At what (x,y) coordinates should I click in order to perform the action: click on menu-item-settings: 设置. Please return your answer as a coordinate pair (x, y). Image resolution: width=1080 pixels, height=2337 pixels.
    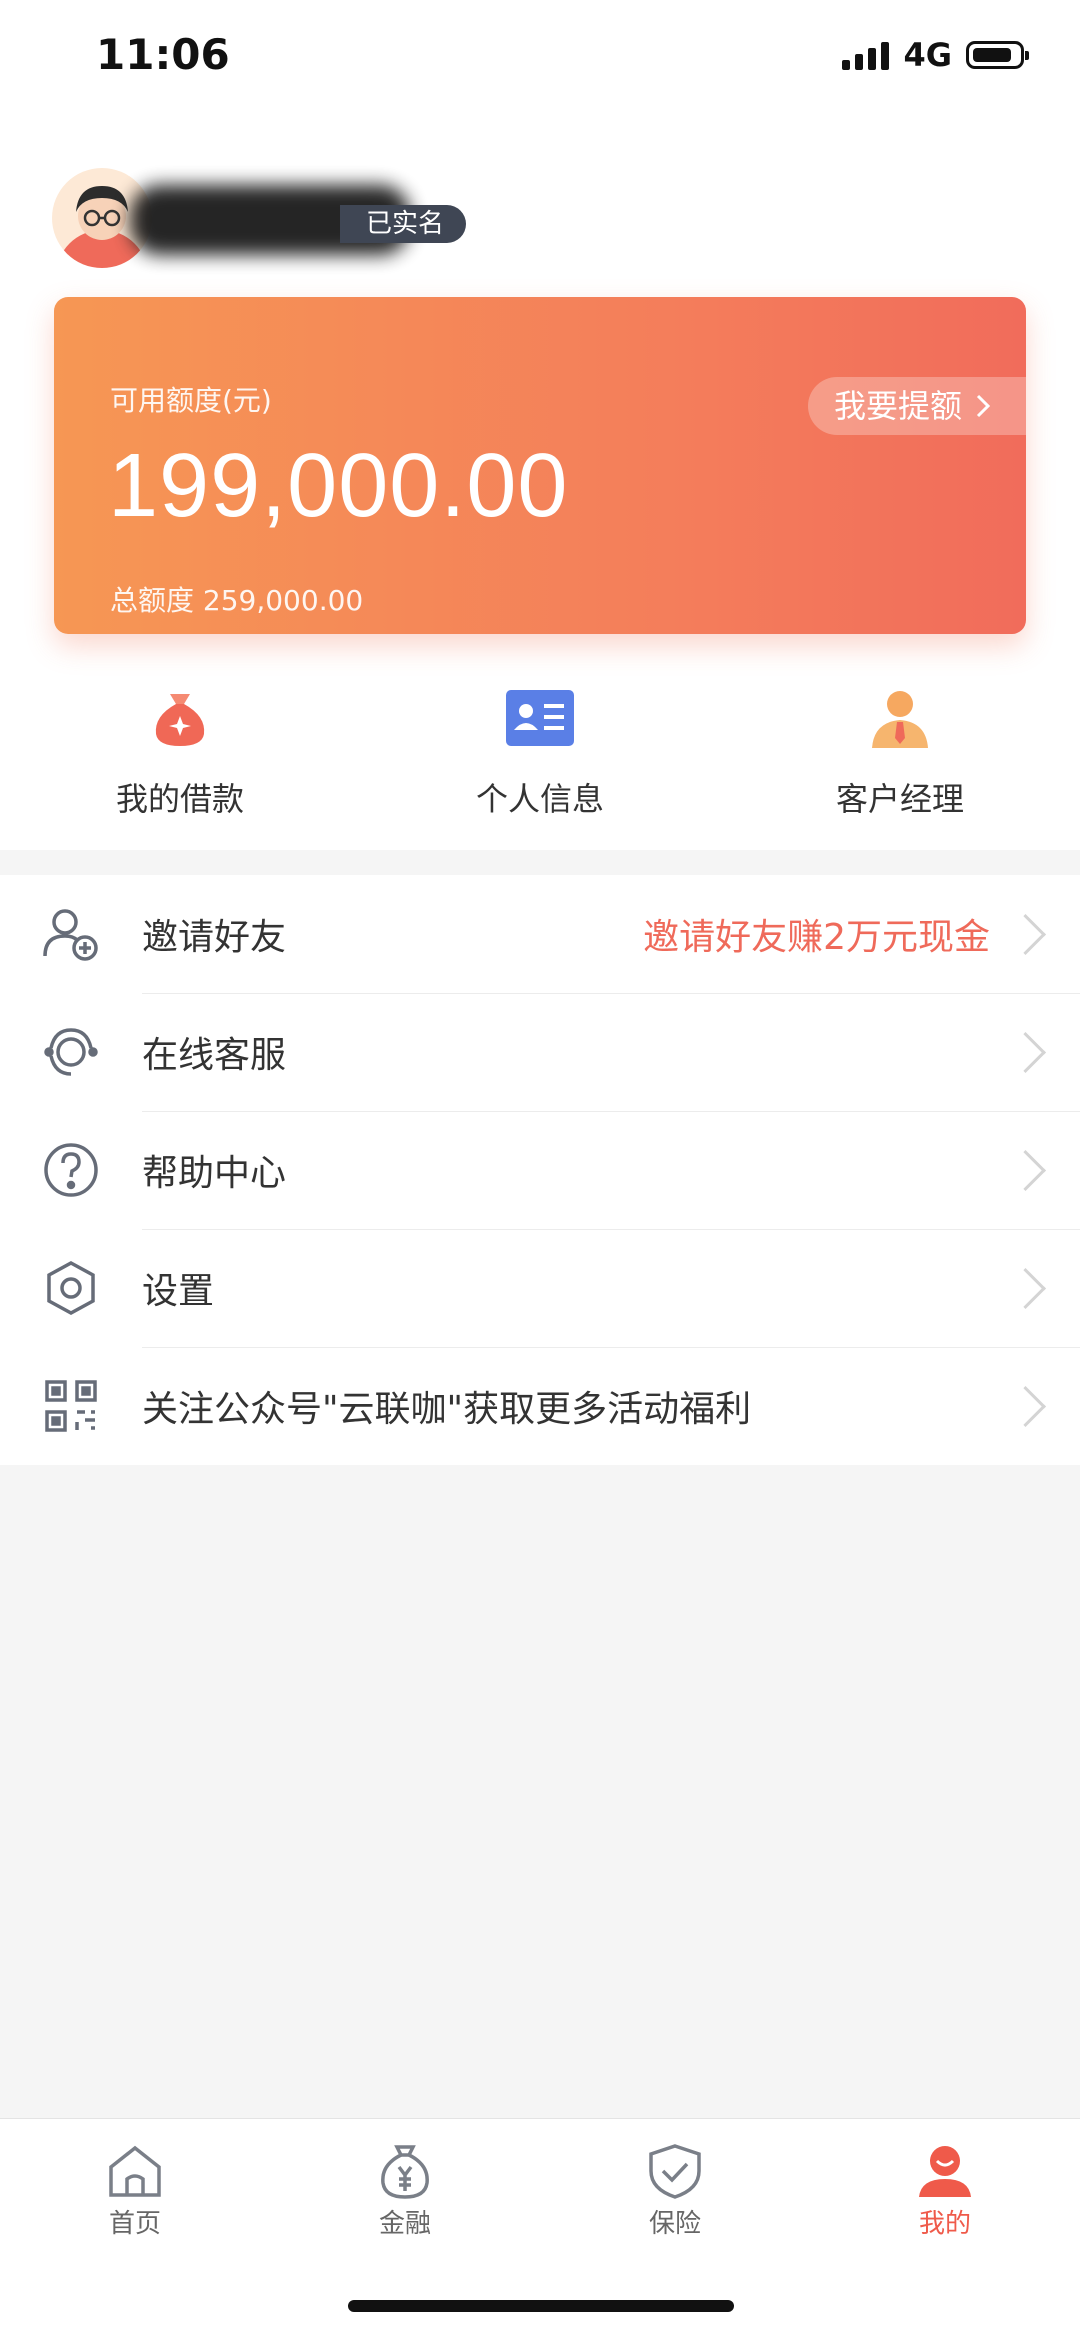
    Looking at the image, I should click on (540, 1288).